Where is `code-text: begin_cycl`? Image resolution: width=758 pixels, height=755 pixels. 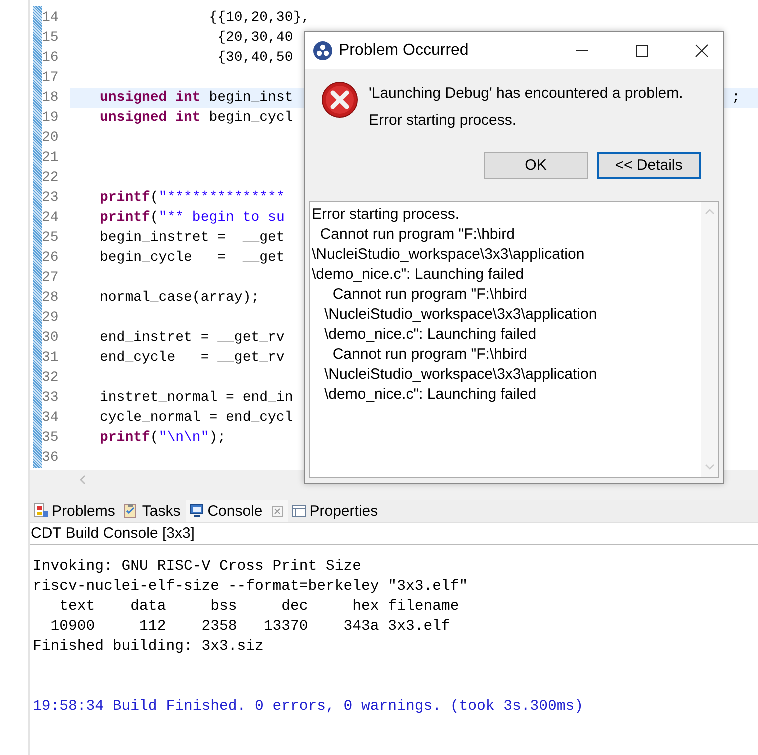
code-text: begin_cycl is located at coordinates (251, 118).